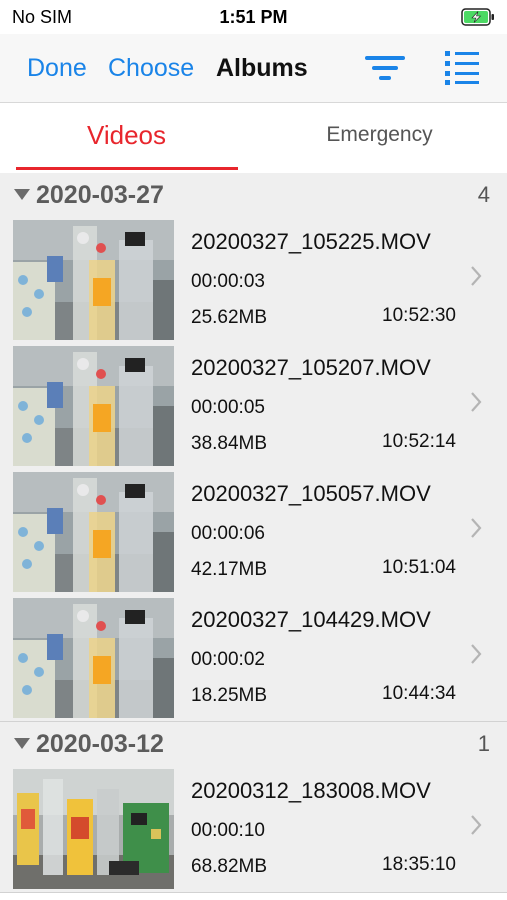 Image resolution: width=507 pixels, height=900 pixels. What do you see at coordinates (311, 493) in the screenshot?
I see `video-file-name: 20200327_105057.MOV` at bounding box center [311, 493].